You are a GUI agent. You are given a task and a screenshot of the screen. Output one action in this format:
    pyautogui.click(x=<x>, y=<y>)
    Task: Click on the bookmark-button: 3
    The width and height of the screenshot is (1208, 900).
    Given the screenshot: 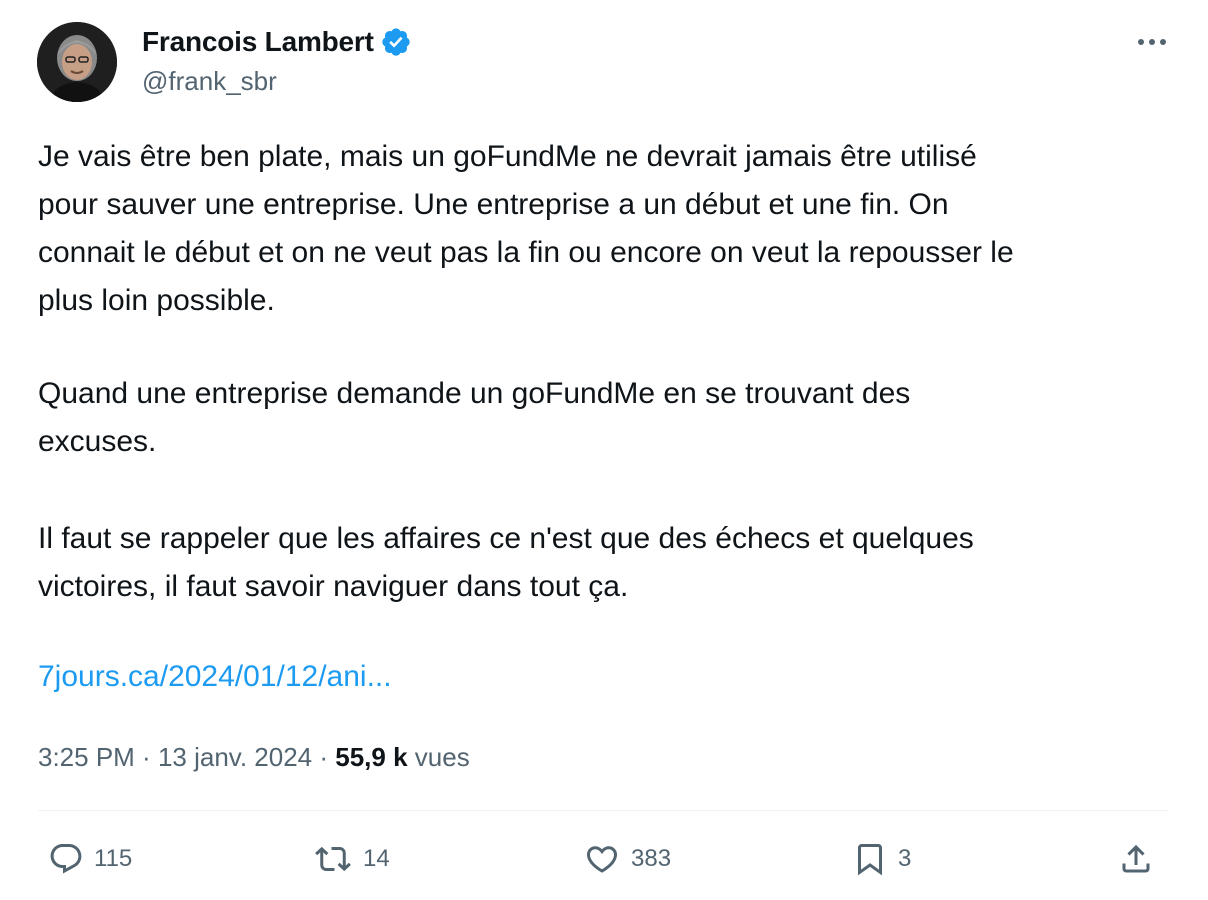 What is the action you would take?
    pyautogui.click(x=881, y=859)
    